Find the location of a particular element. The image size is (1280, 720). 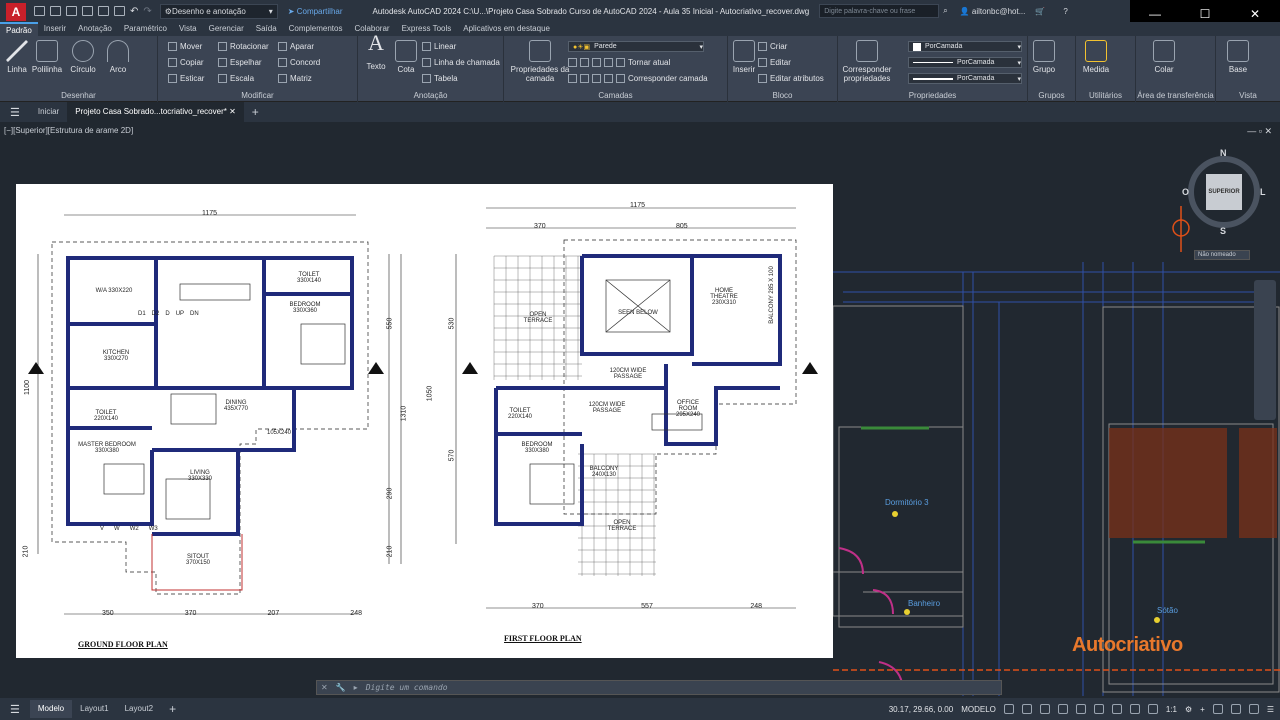

match-layer-icon is located at coordinates (620, 78).